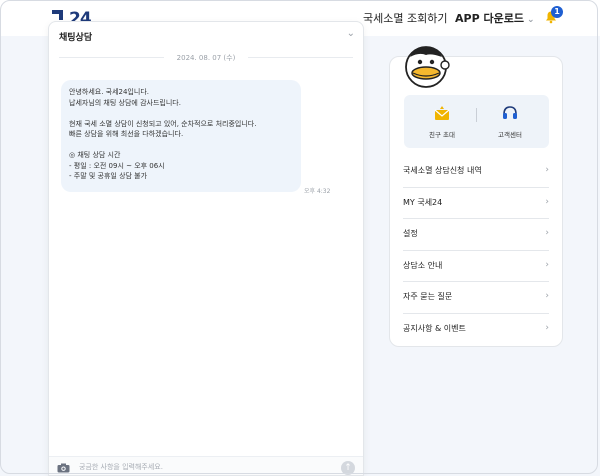 This screenshot has width=600, height=476. I want to click on menu-item-faq: 자주 묻는 질문 ›, so click(476, 298).